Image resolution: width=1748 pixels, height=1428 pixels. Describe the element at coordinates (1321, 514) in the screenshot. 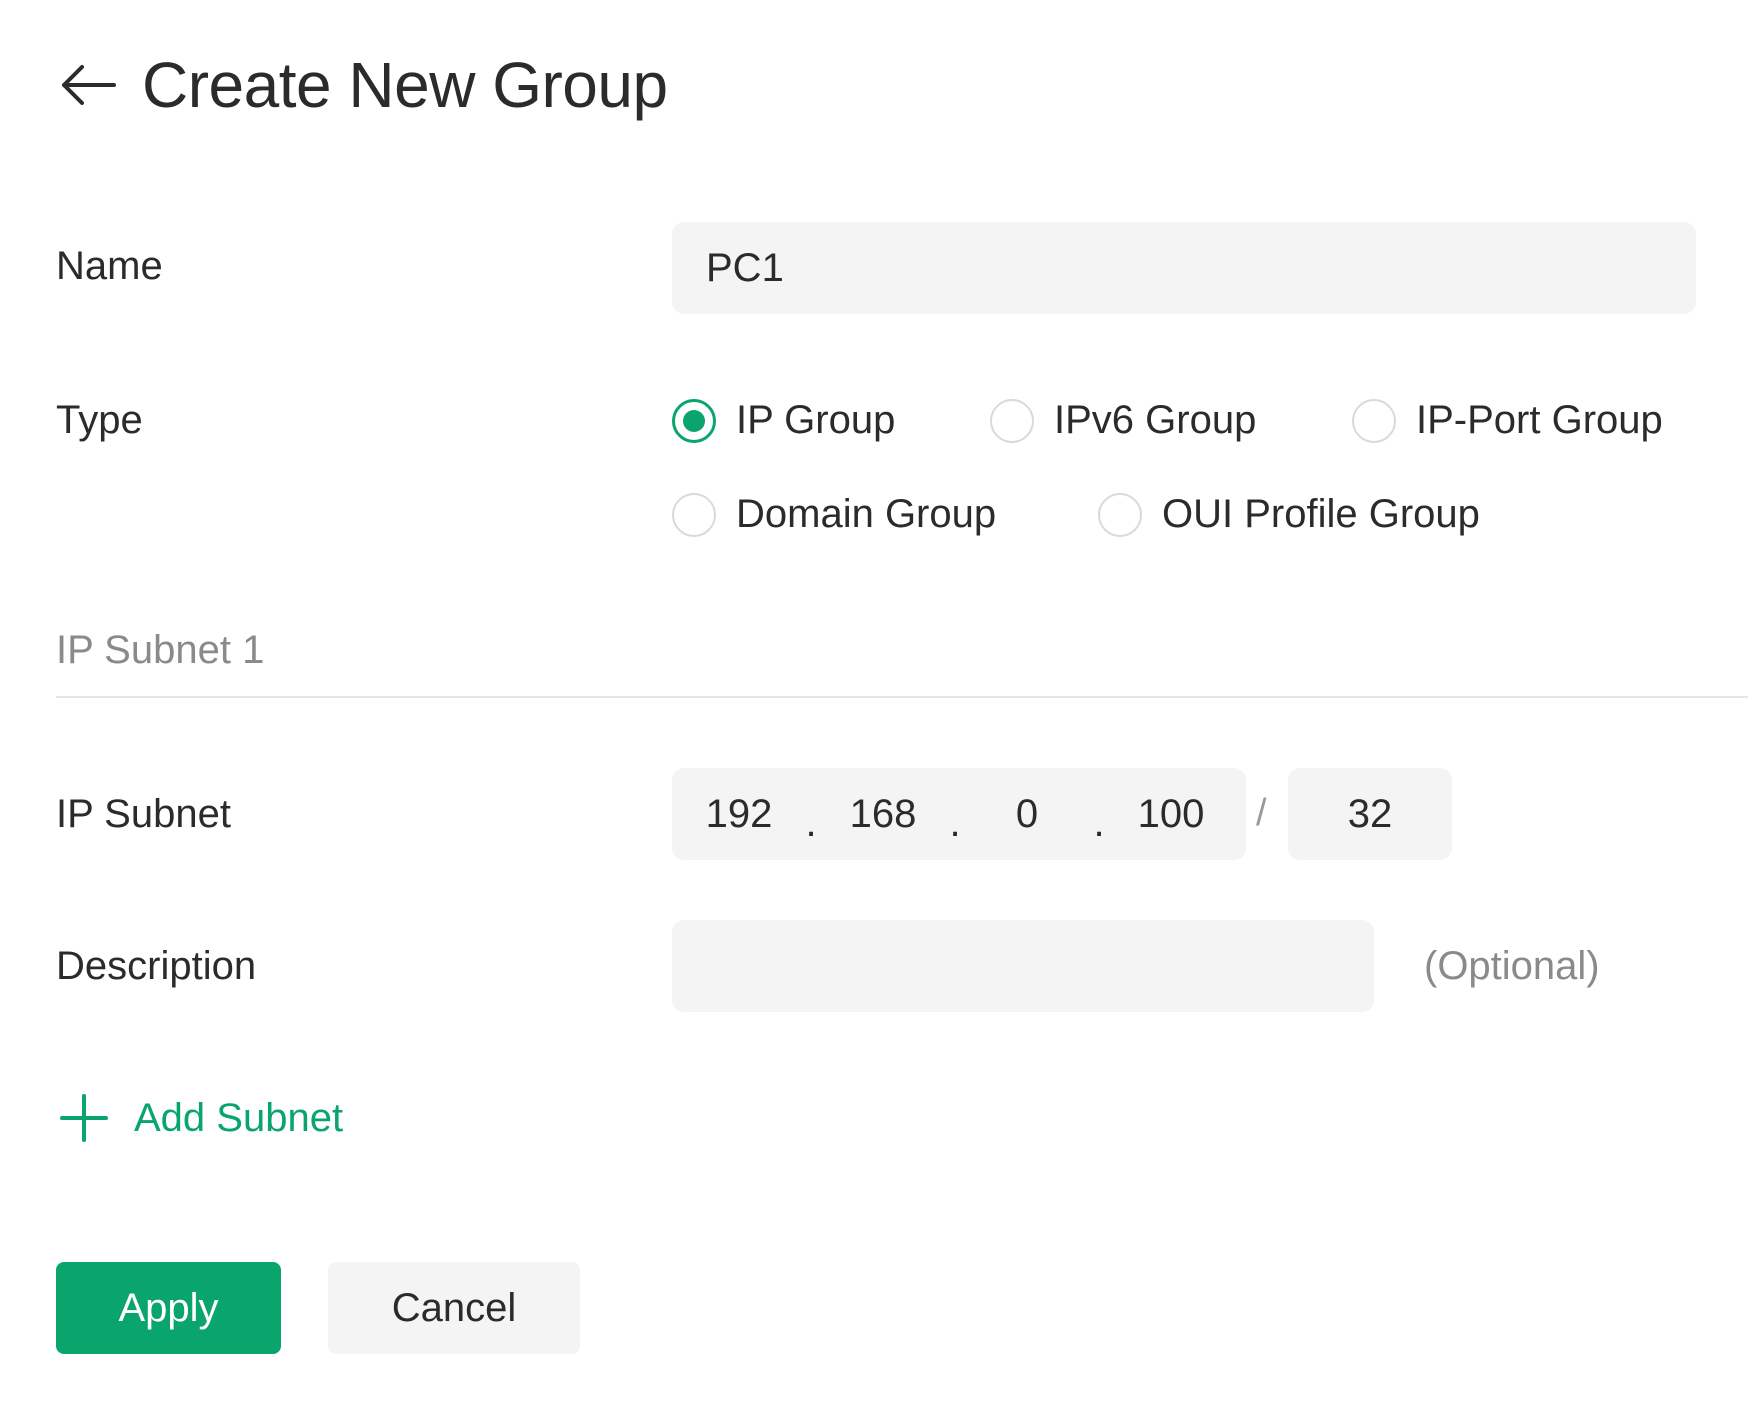

I see `radio-label: OUI Profile Group` at that location.